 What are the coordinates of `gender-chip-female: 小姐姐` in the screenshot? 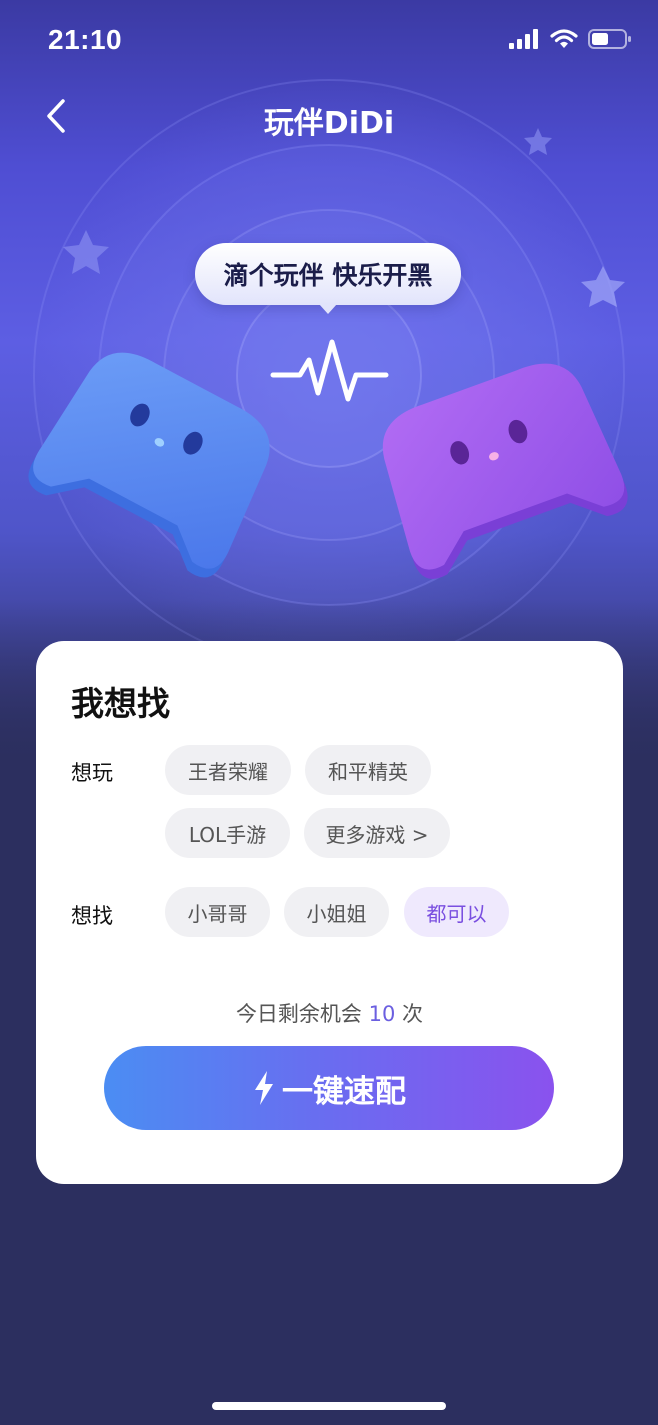 It's located at (336, 912).